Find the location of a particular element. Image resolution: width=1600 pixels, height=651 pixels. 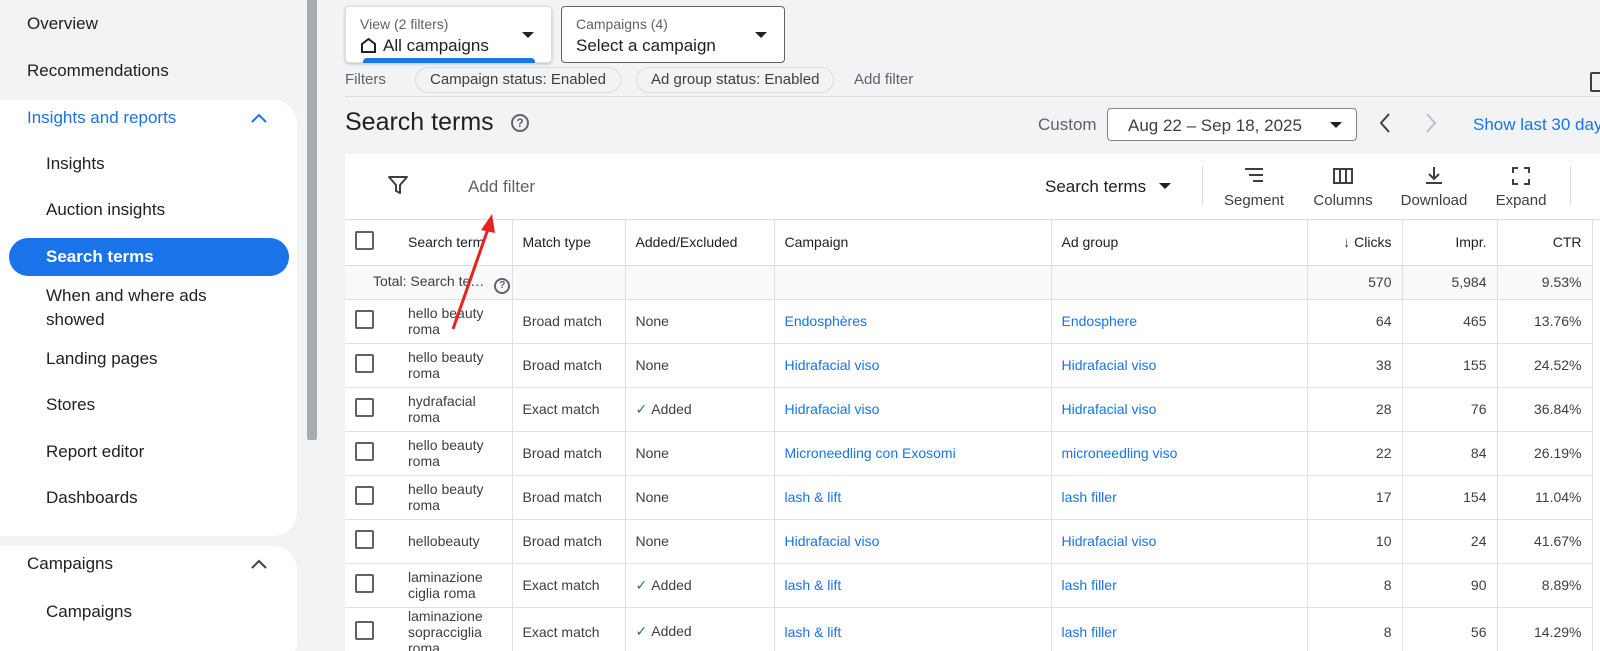

nav-overview: Overview is located at coordinates (62, 24).